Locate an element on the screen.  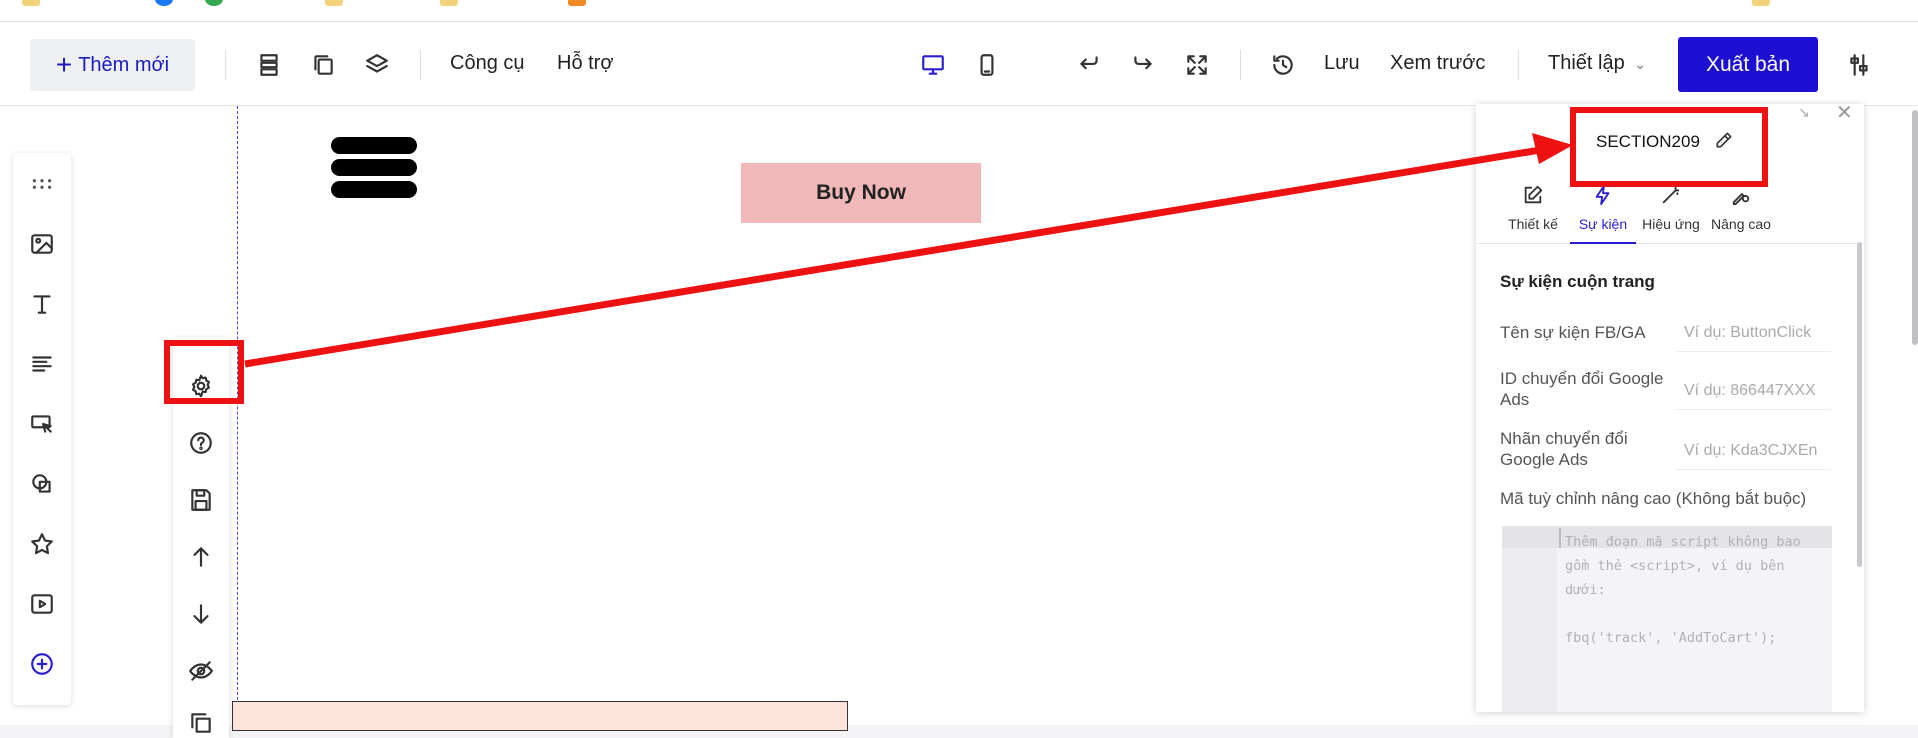
preview-button: Xem trước is located at coordinates (1437, 63).